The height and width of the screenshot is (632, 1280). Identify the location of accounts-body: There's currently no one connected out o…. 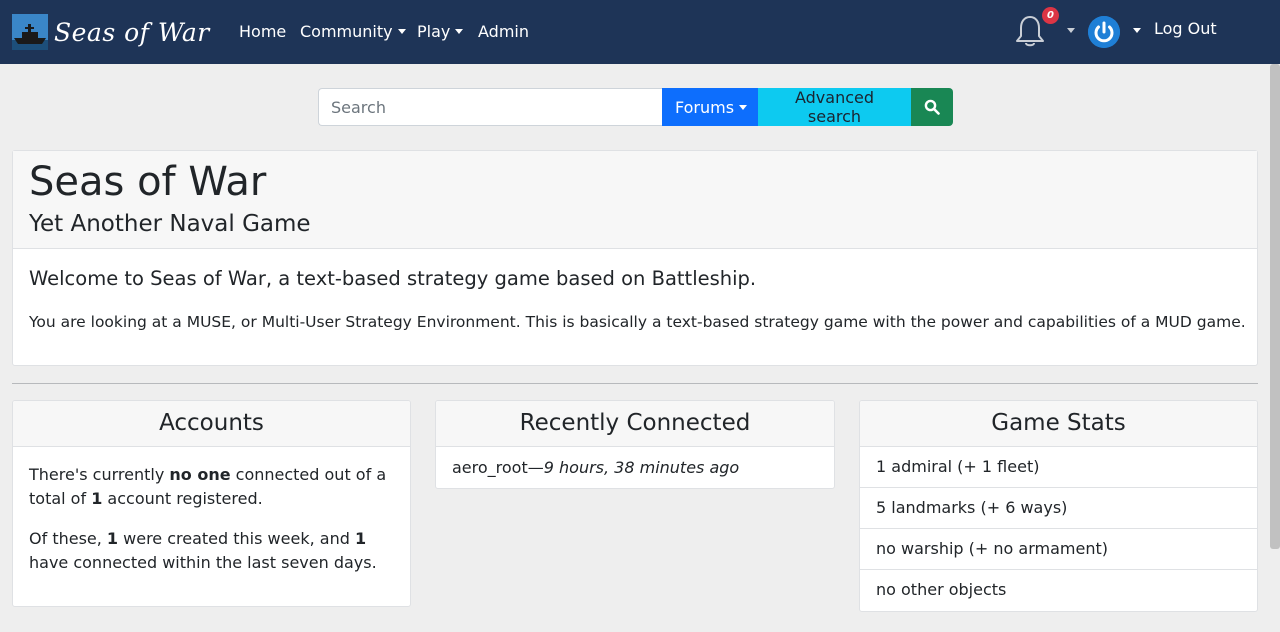
(211, 511).